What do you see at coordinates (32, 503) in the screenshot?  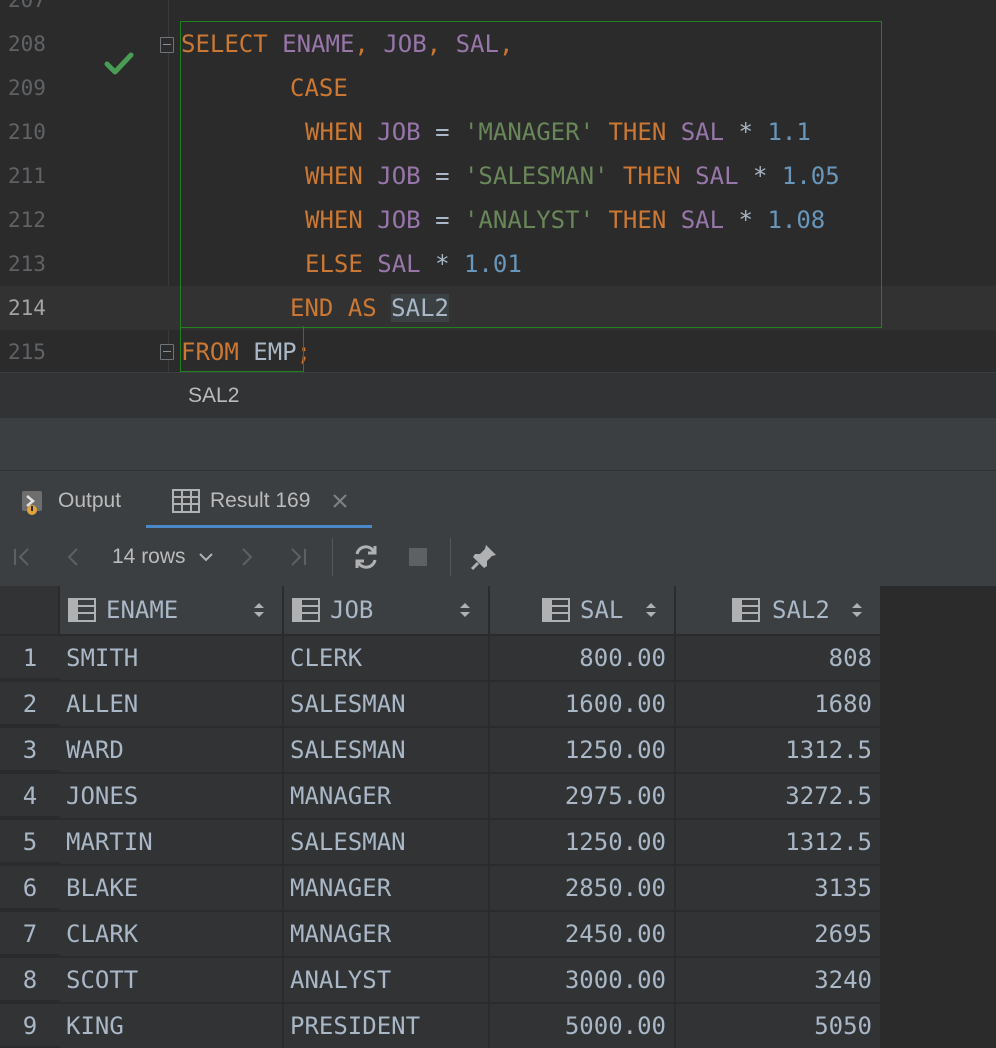 I see `output-console-icon` at bounding box center [32, 503].